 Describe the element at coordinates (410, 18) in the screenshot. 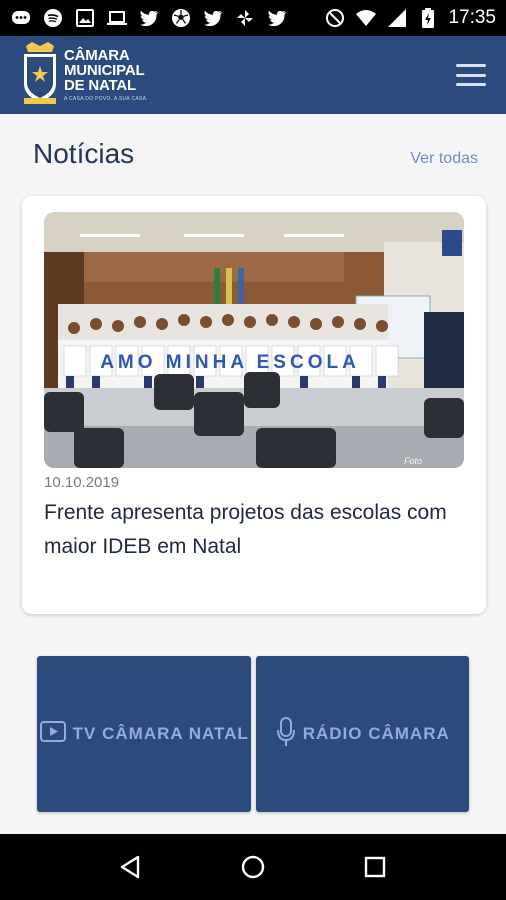

I see `system-status: 17:35` at that location.